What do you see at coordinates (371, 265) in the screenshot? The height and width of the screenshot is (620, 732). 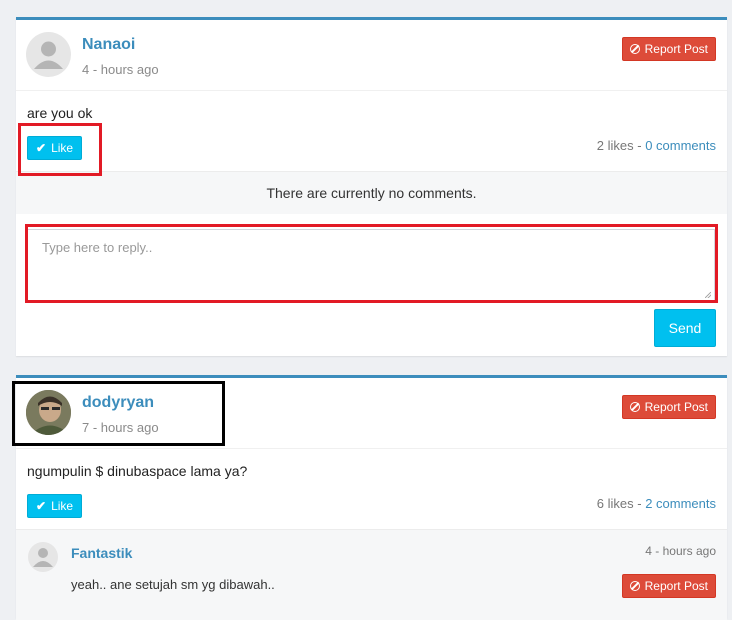 I see `reply-input: Type here to reply..` at bounding box center [371, 265].